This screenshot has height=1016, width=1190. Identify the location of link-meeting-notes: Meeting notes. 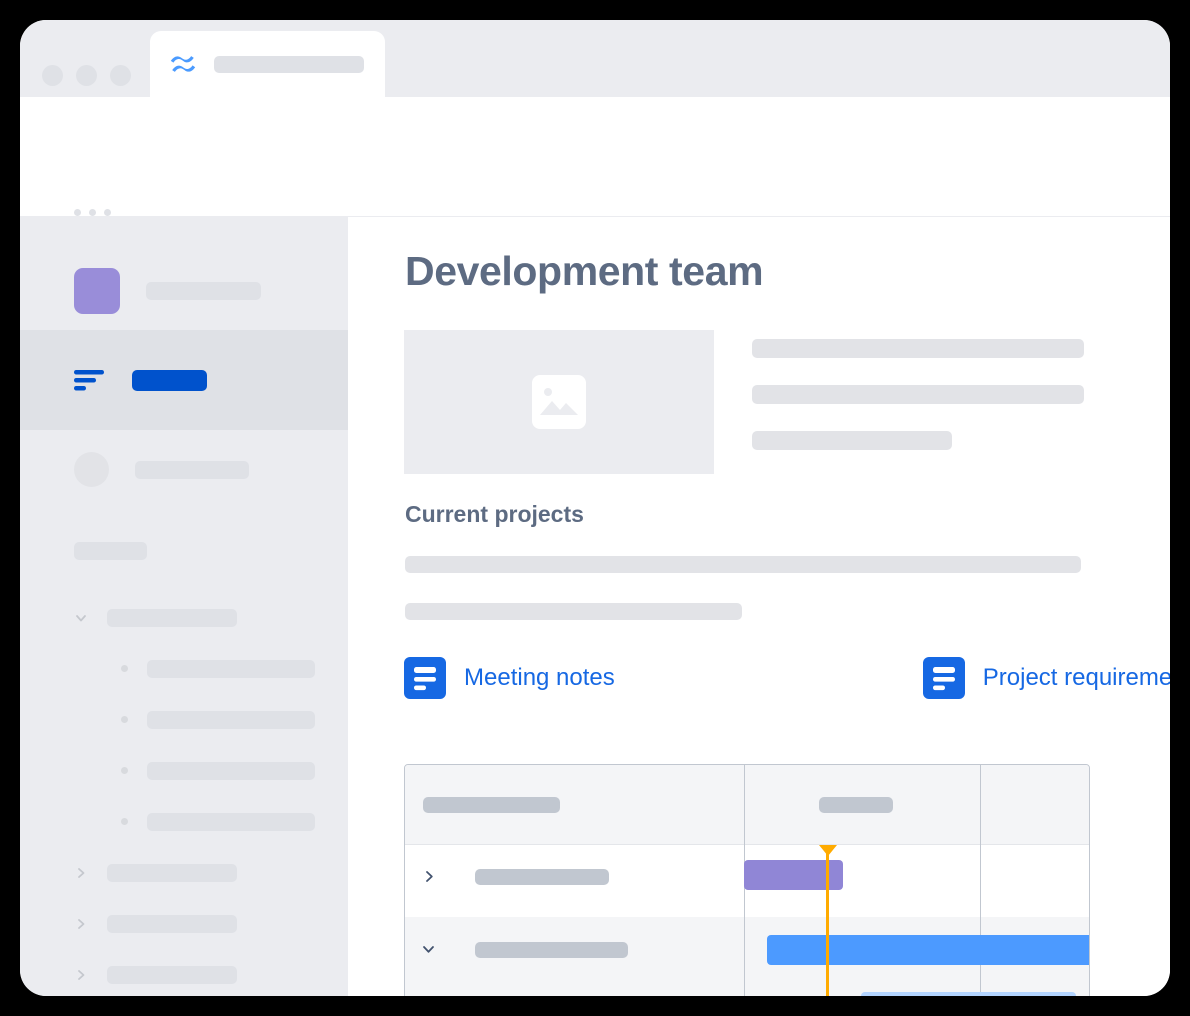
(509, 678).